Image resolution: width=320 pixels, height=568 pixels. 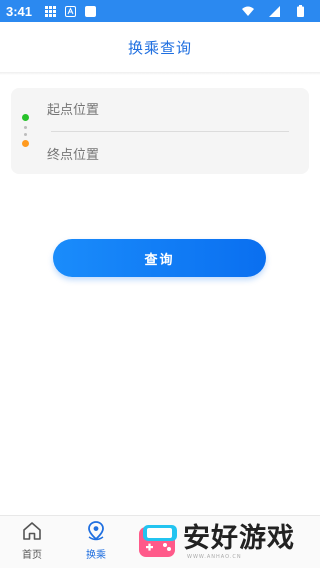 I want to click on app-header: 换乘查询, so click(x=160, y=47).